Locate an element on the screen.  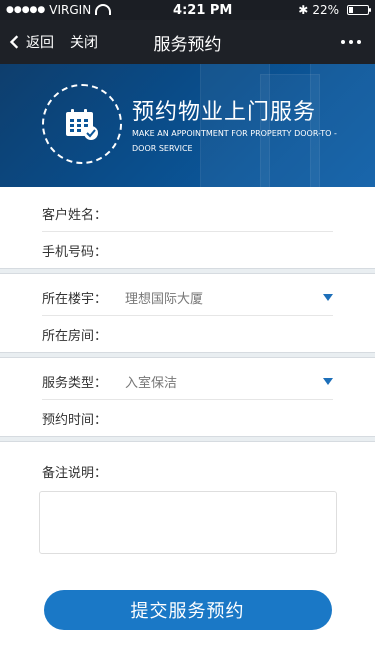
back-label: 返回 is located at coordinates (40, 43).